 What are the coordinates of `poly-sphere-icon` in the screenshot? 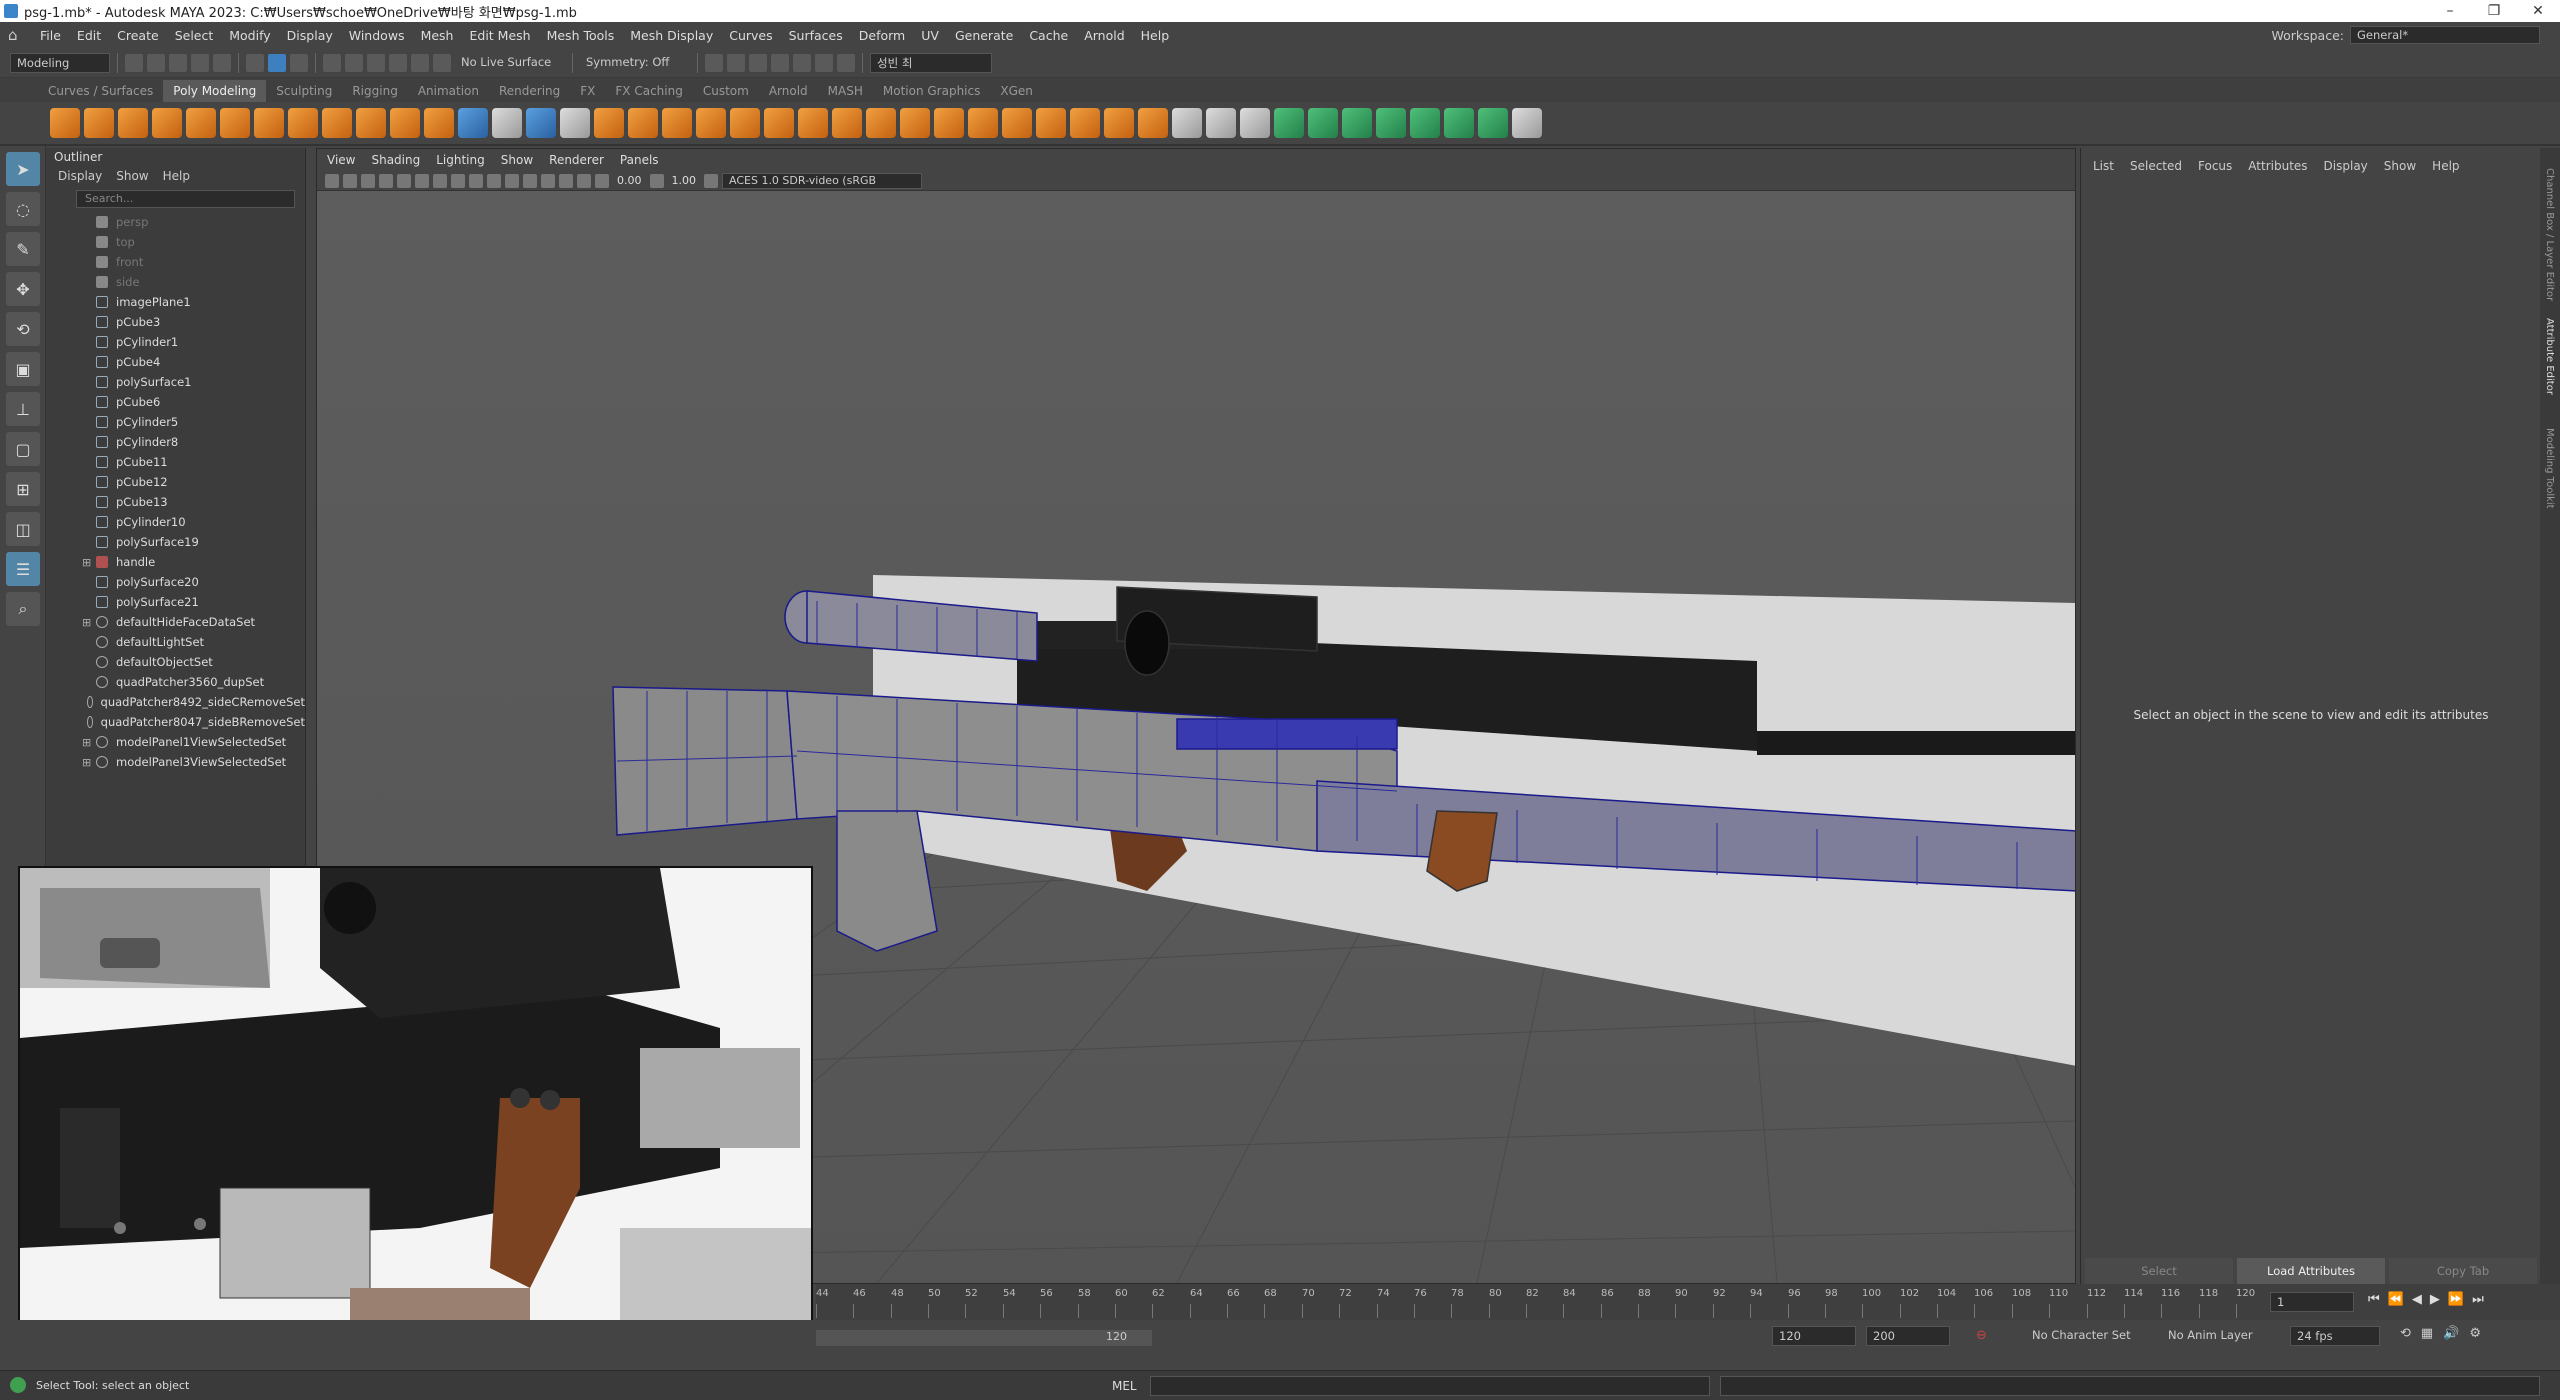 It's located at (65, 123).